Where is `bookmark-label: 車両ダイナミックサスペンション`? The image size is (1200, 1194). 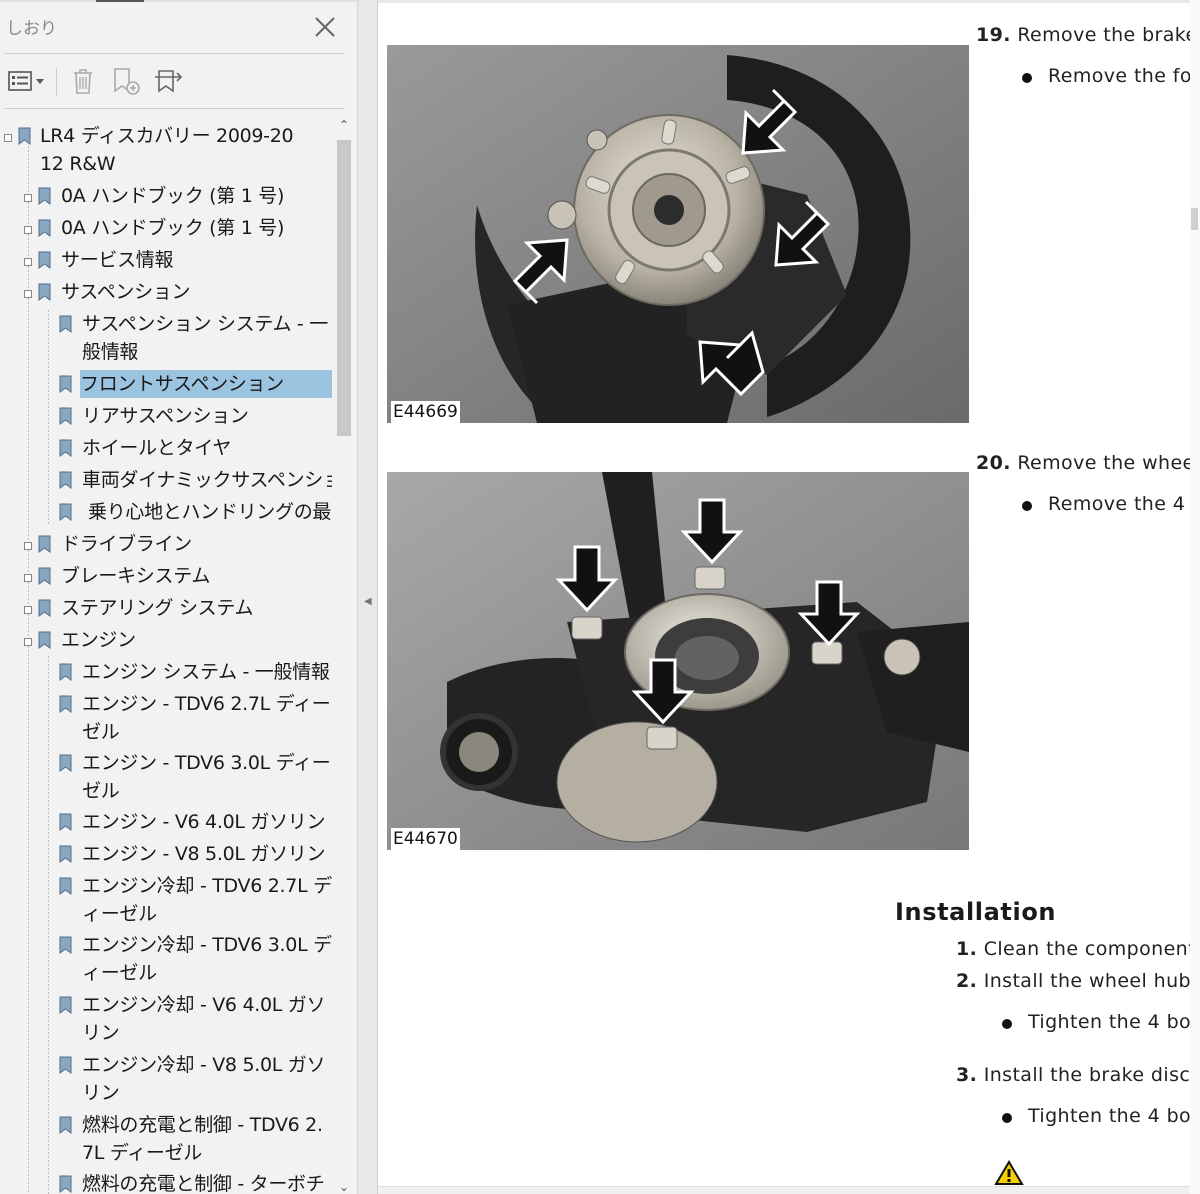 bookmark-label: 車両ダイナミックサスペンション is located at coordinates (207, 480).